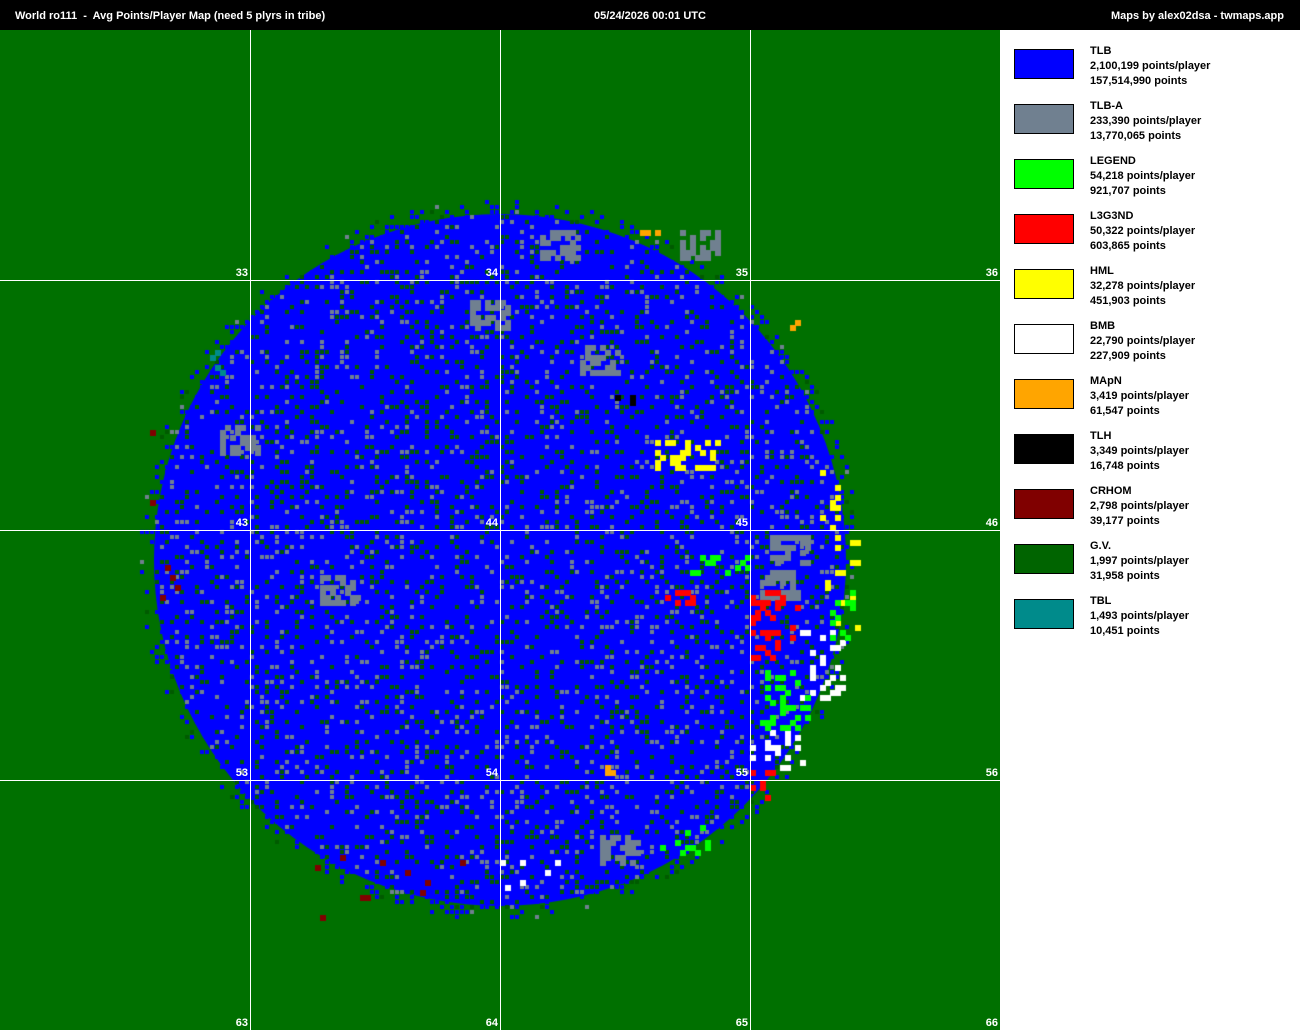 The image size is (1300, 1030). I want to click on legend-item: LEGEND 54,218 points/player 921,707 points, so click(1154, 181).